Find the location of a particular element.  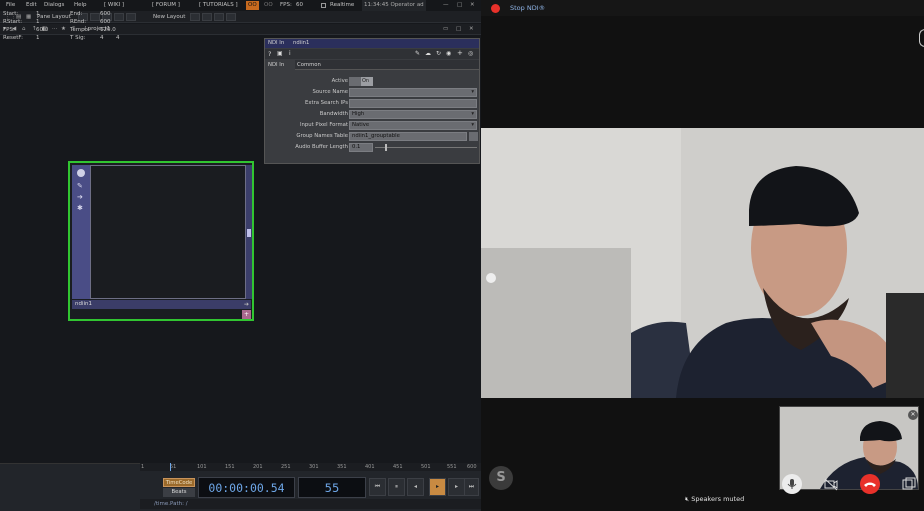

minimize-icon: — is located at coordinates (446, 5).